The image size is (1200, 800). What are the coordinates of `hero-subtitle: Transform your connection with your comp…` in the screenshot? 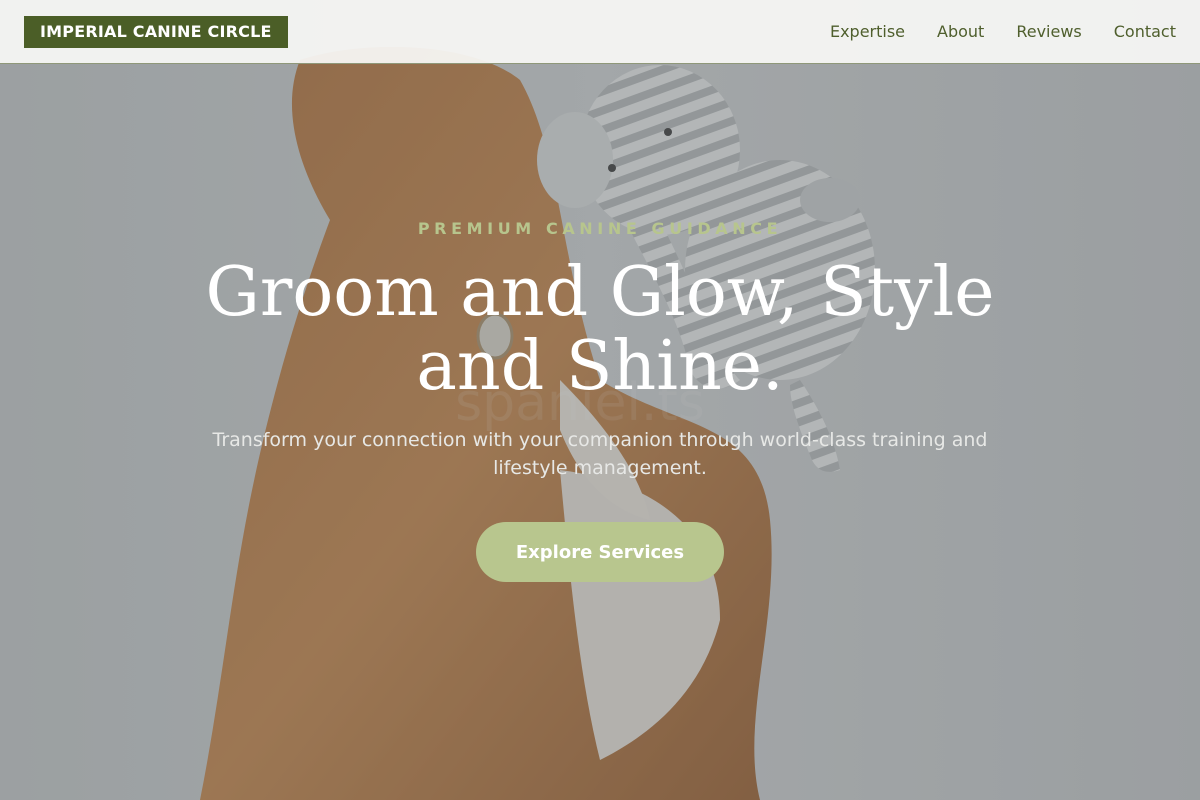 It's located at (600, 454).